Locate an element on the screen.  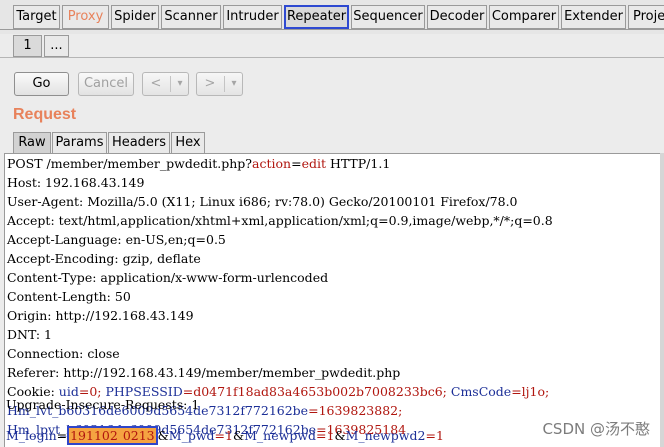
tab-spider: Spider is located at coordinates (135, 17).